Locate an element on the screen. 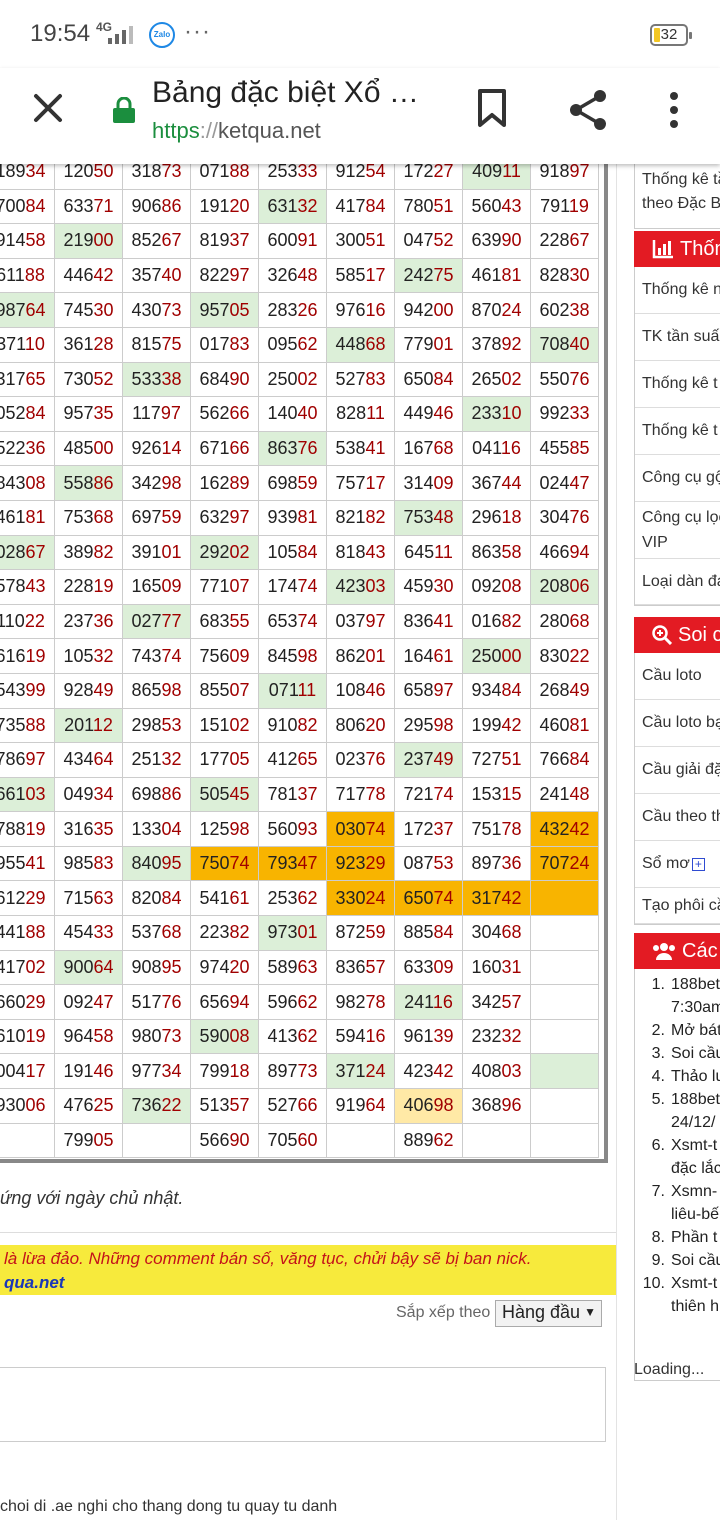  bookmark-icon is located at coordinates (492, 108).